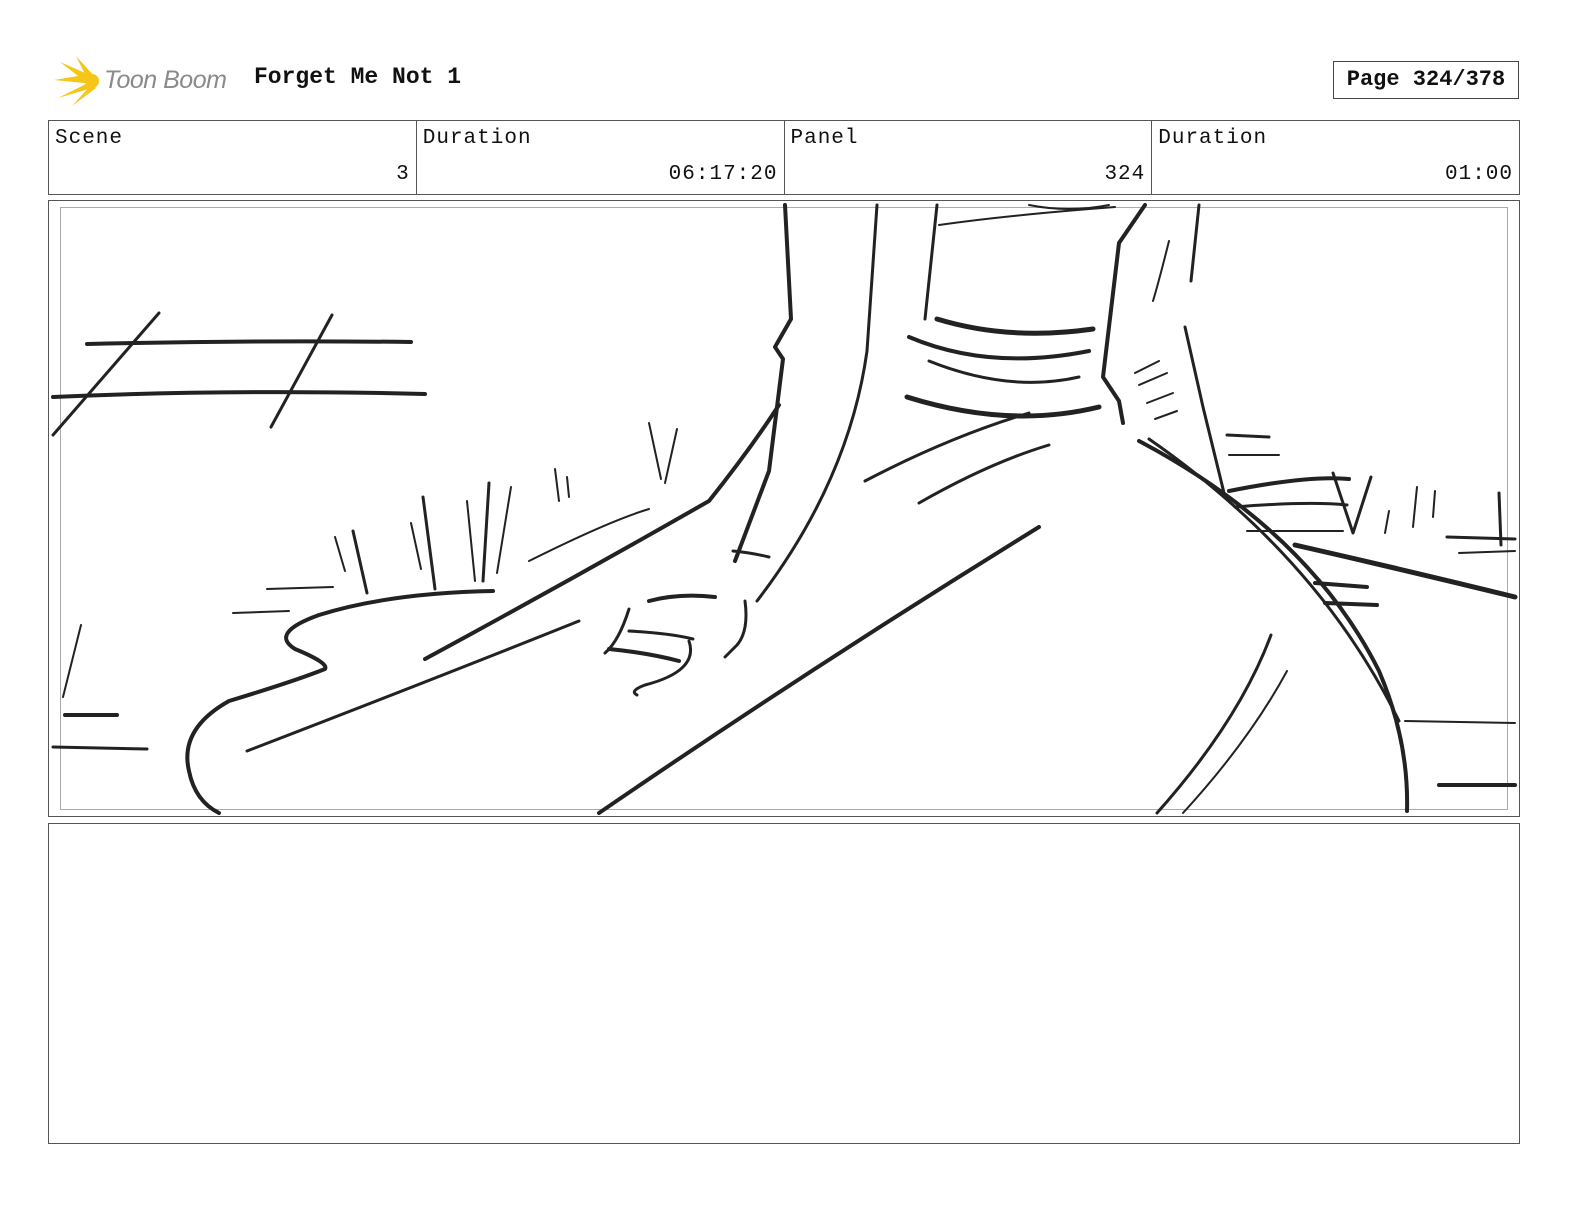  Describe the element at coordinates (723, 174) in the screenshot. I see `scene-duration-value: 06:17:20` at that location.